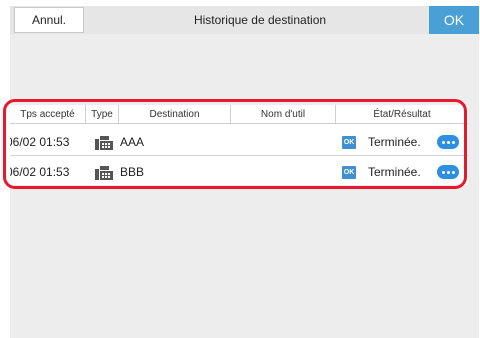  What do you see at coordinates (49, 20) in the screenshot?
I see `cancel-button: Annul.` at bounding box center [49, 20].